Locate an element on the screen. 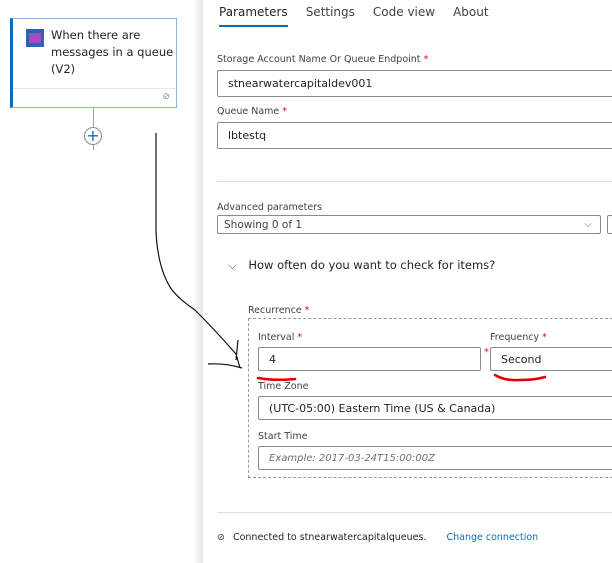 The height and width of the screenshot is (563, 612). change-connection-link: Change connection is located at coordinates (492, 537).